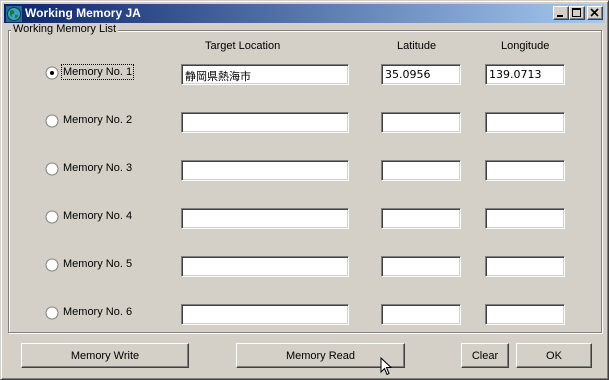  What do you see at coordinates (265, 74) in the screenshot?
I see `memory-1-location-field: 静岡県熱海市` at bounding box center [265, 74].